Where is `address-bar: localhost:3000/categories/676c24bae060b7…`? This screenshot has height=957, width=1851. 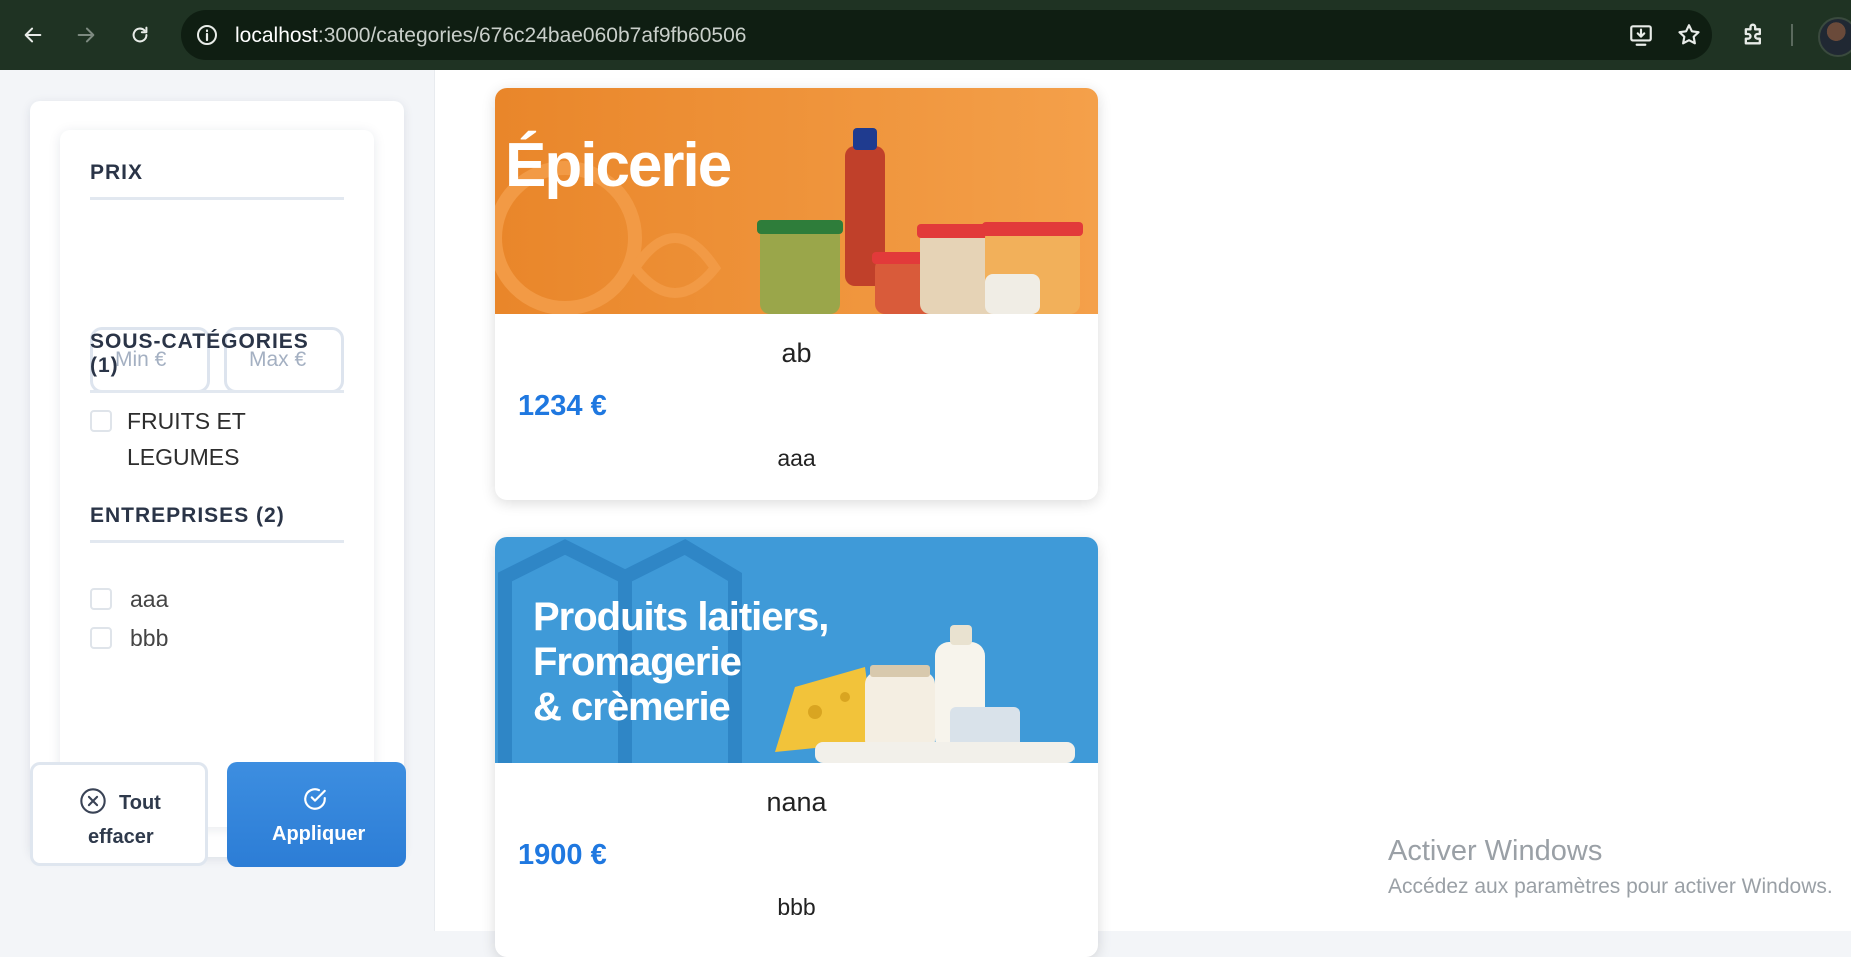
address-bar: localhost:3000/categories/676c24bae060b7… is located at coordinates (946, 35).